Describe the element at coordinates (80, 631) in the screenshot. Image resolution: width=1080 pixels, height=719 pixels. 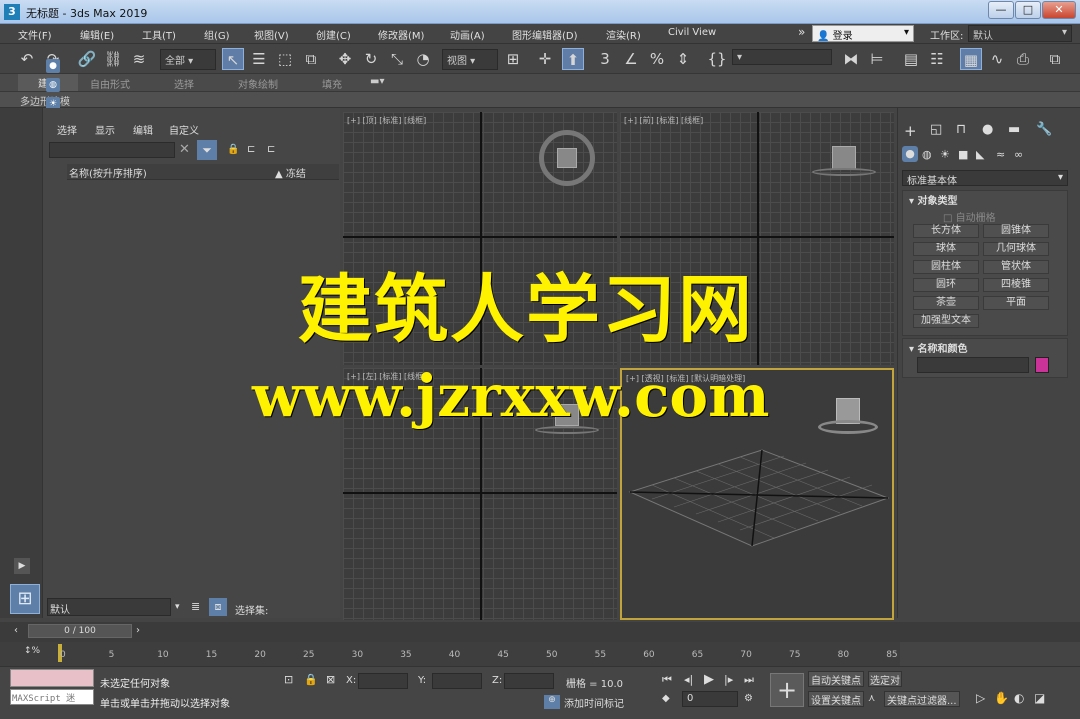
I see `time-slider-thumb: 0 / 100` at that location.